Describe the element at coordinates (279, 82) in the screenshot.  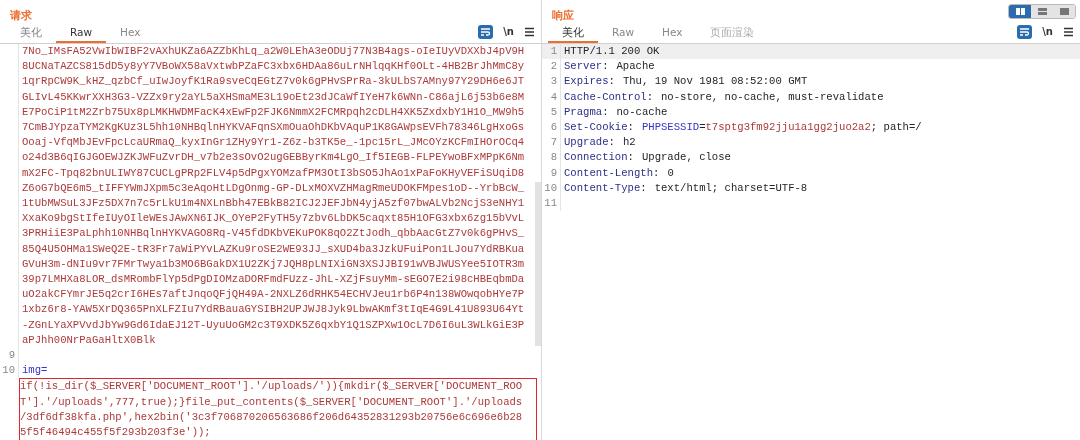
I see `code-line: 1qrRpCW9K_kHZ_qzbCf_uIwJoyfK1Ra9sveCqEGtZ7v0k6gPHvSPrRa-3kULbS7AMny97Y29DH6e6JT` at that location.